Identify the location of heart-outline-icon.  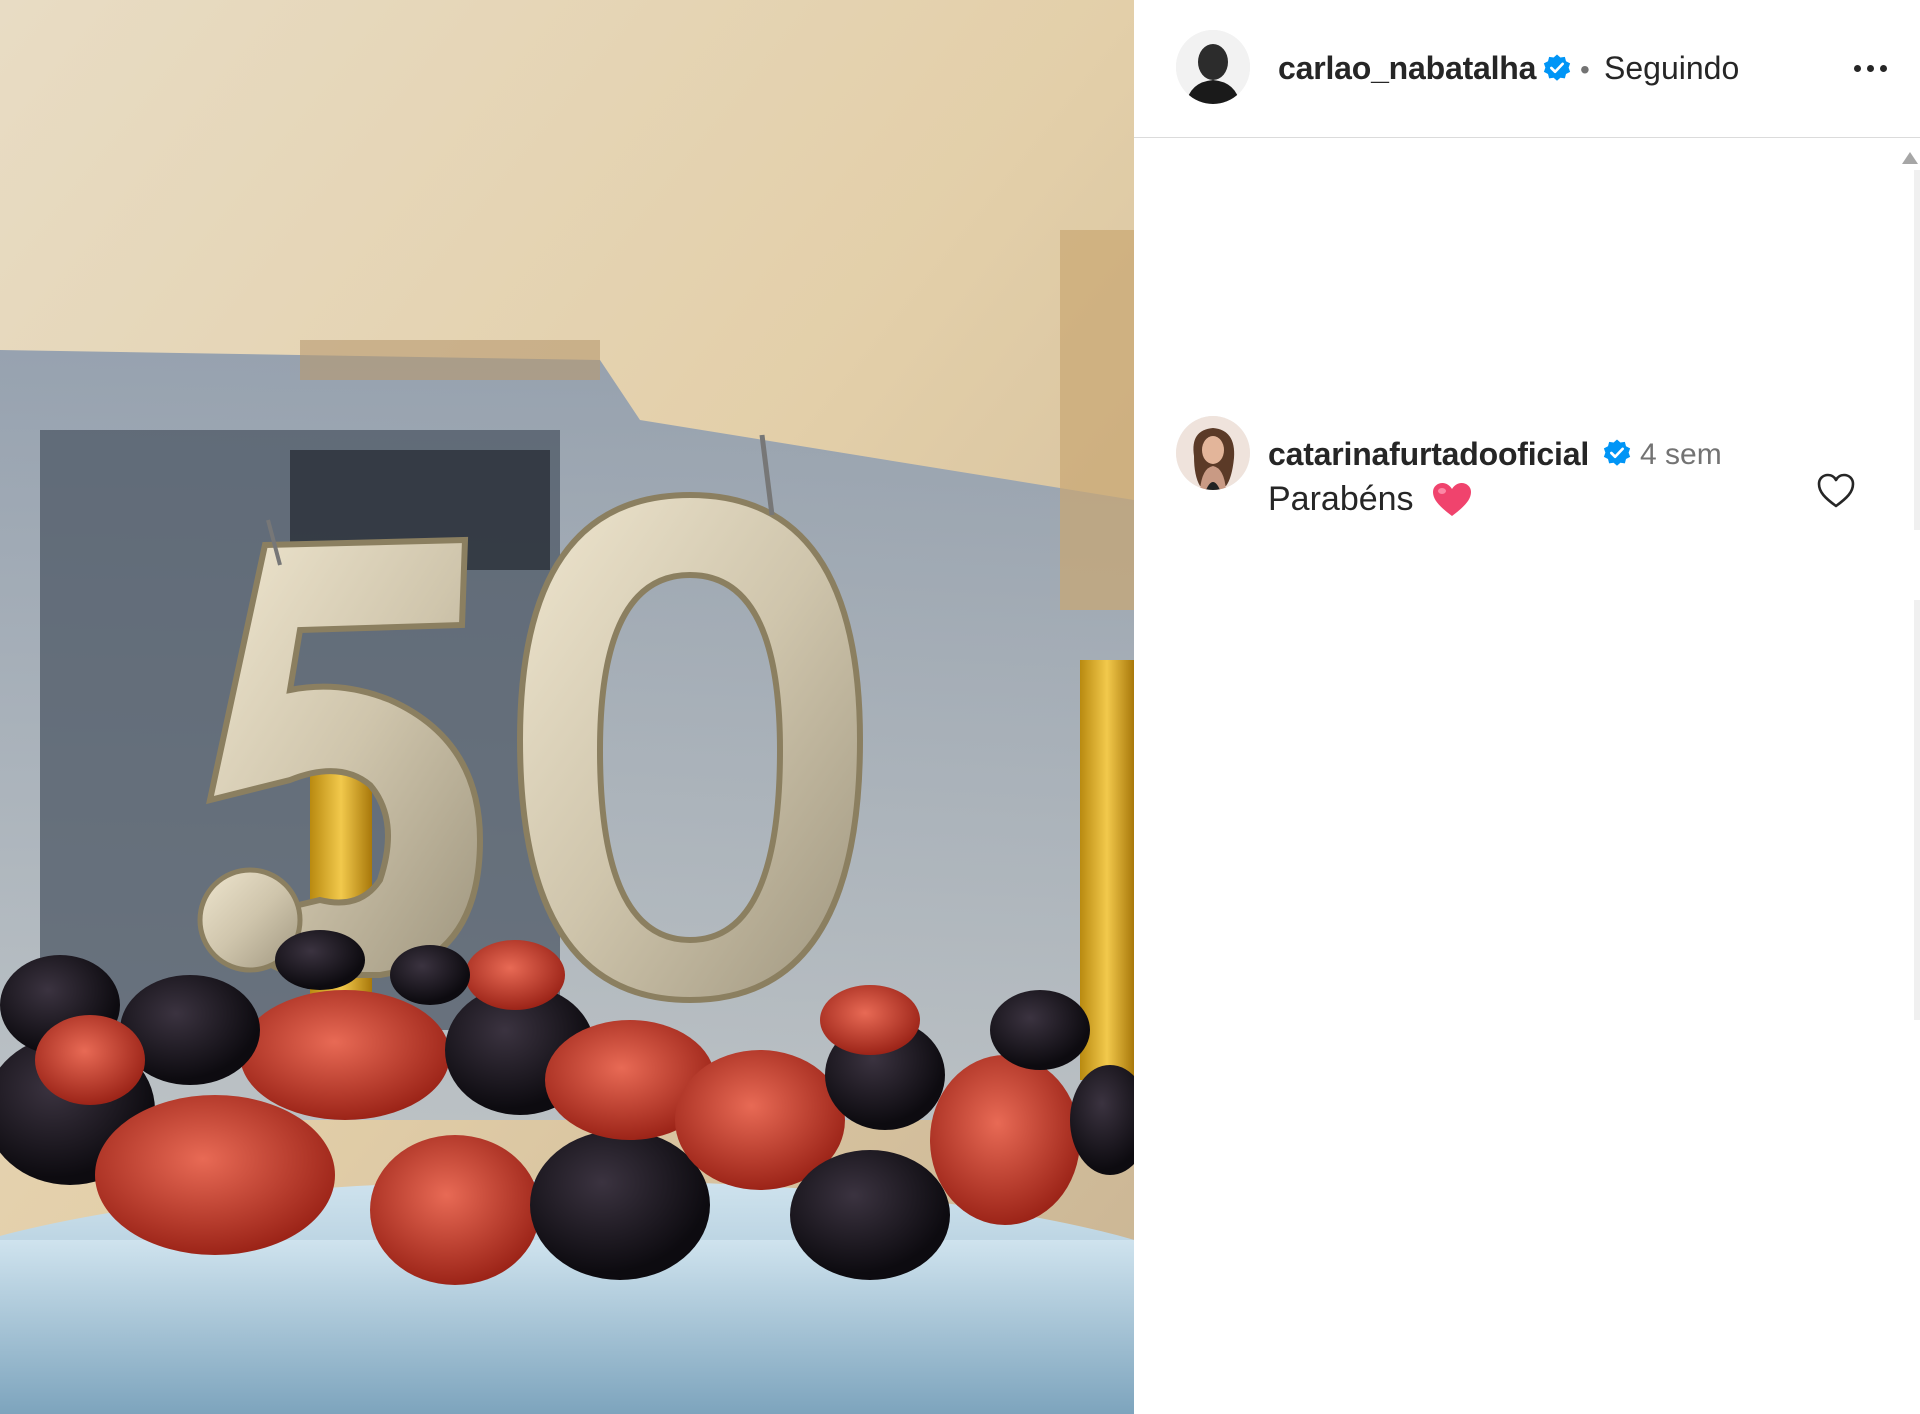
(1836, 490).